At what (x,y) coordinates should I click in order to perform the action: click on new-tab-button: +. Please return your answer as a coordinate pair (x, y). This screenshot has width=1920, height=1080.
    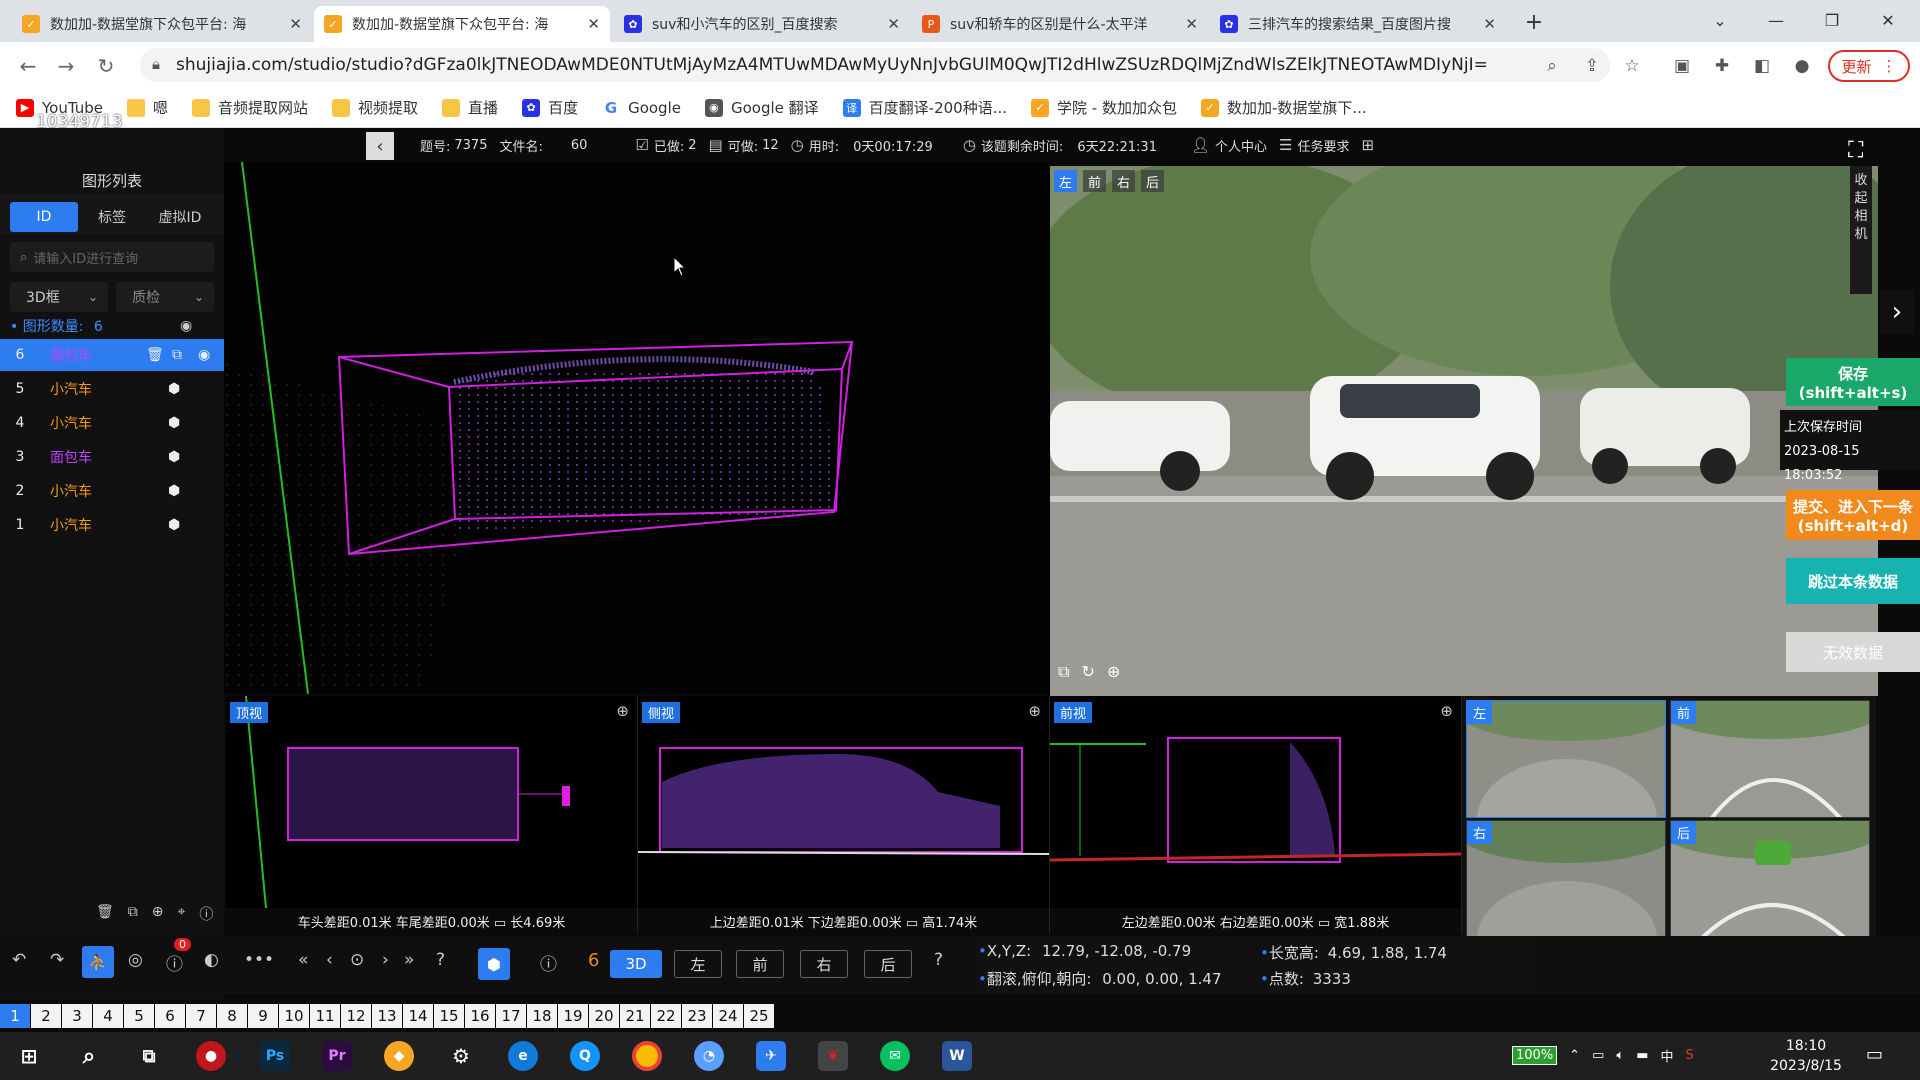
    Looking at the image, I should click on (1534, 22).